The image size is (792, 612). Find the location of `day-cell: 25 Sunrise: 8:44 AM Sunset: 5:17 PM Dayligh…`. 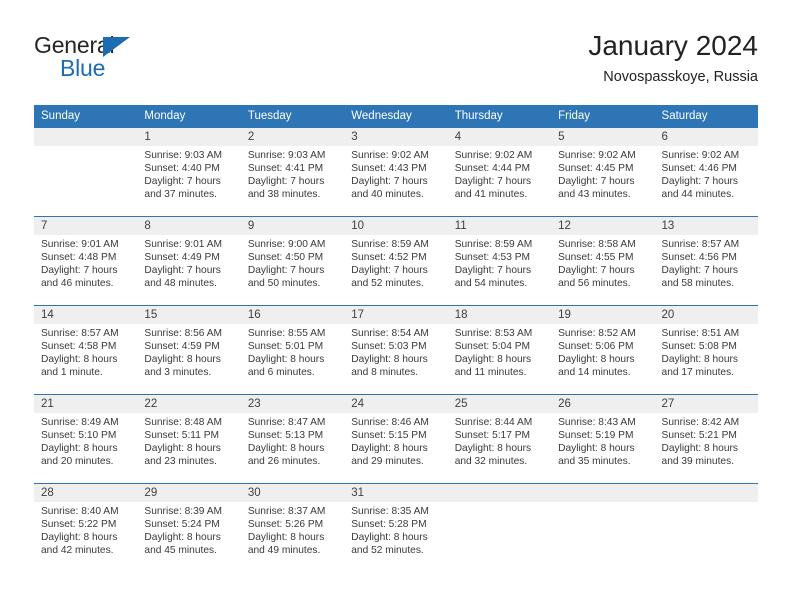

day-cell: 25 Sunrise: 8:44 AM Sunset: 5:17 PM Dayligh… is located at coordinates (499, 438).